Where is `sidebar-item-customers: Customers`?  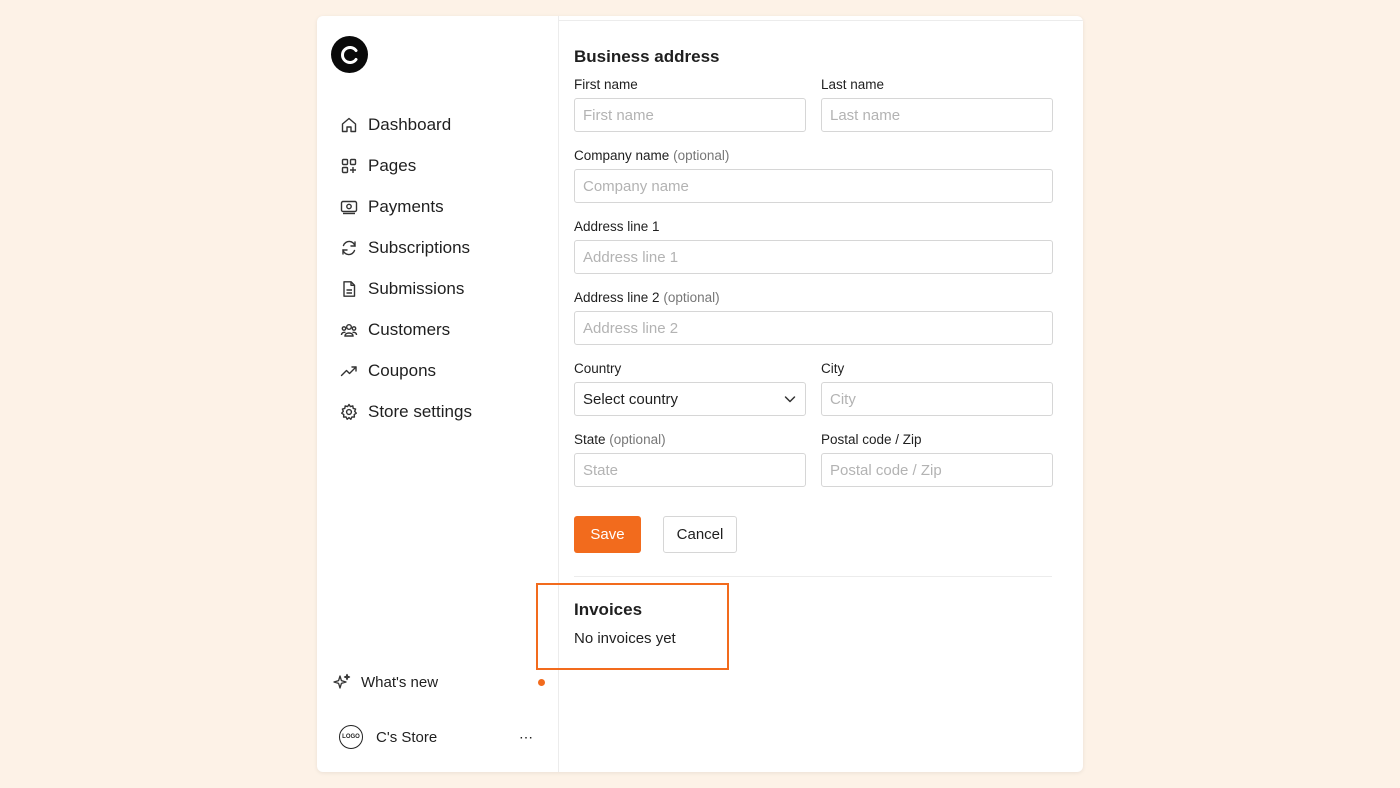 sidebar-item-customers: Customers is located at coordinates (444, 329).